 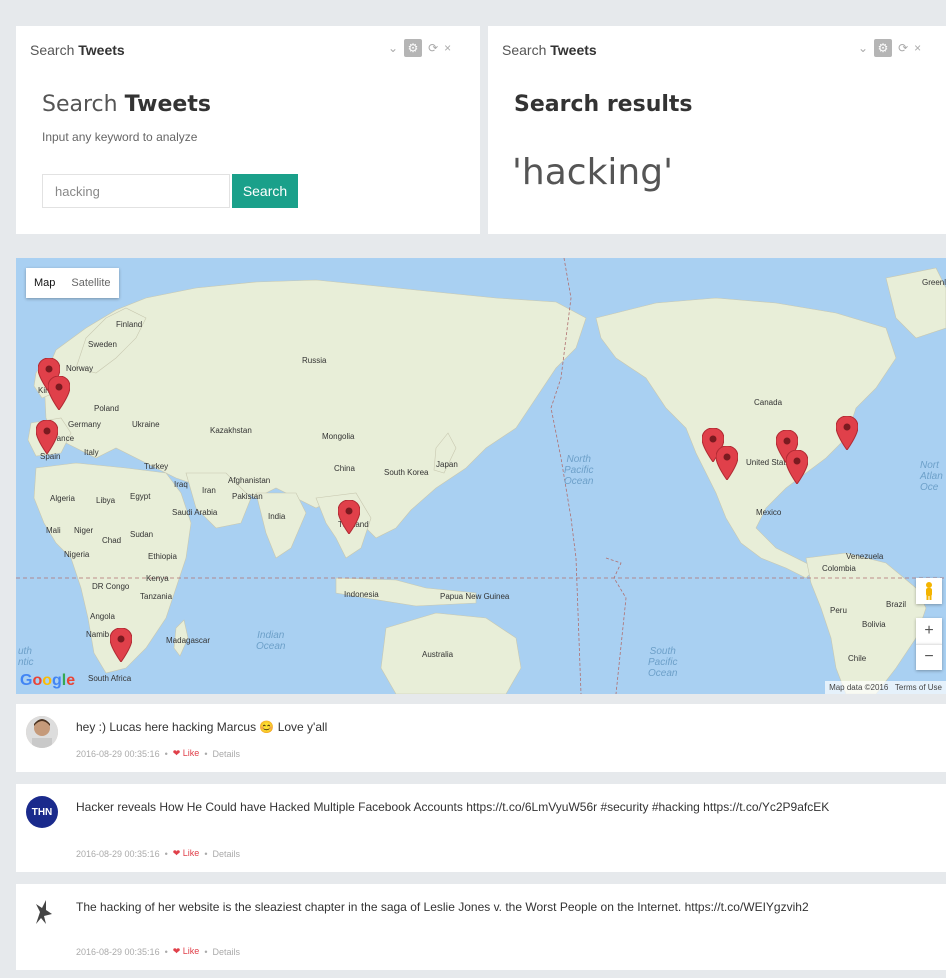 What do you see at coordinates (859, 687) in the screenshot?
I see `map-data-credit: Map data ©2016` at bounding box center [859, 687].